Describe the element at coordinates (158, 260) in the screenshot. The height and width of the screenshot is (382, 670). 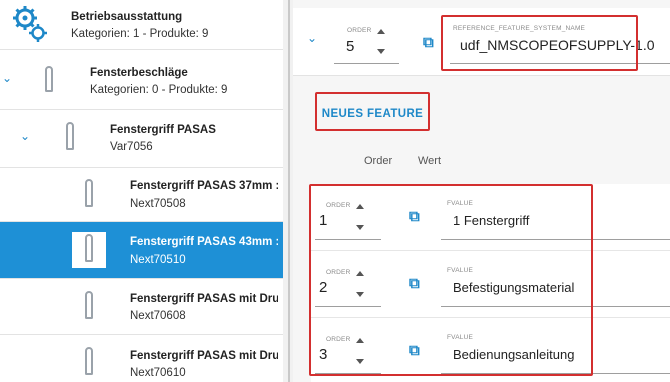
I see `tree-item-subtitle: Next70510` at that location.